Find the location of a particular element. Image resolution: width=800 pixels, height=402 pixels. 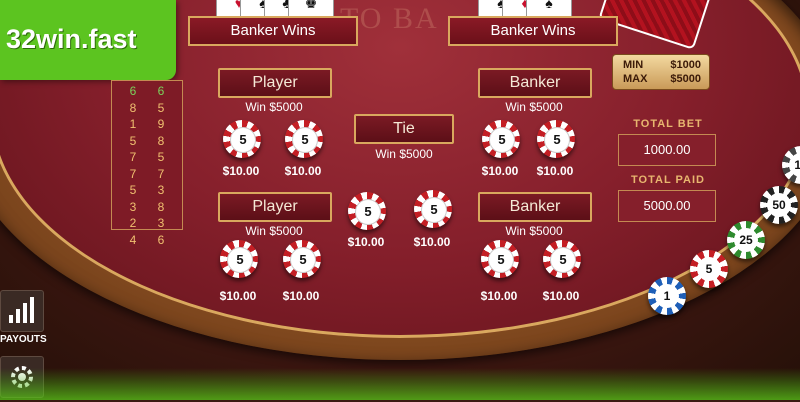

payouts-label: PAYOUTS is located at coordinates (23, 339).